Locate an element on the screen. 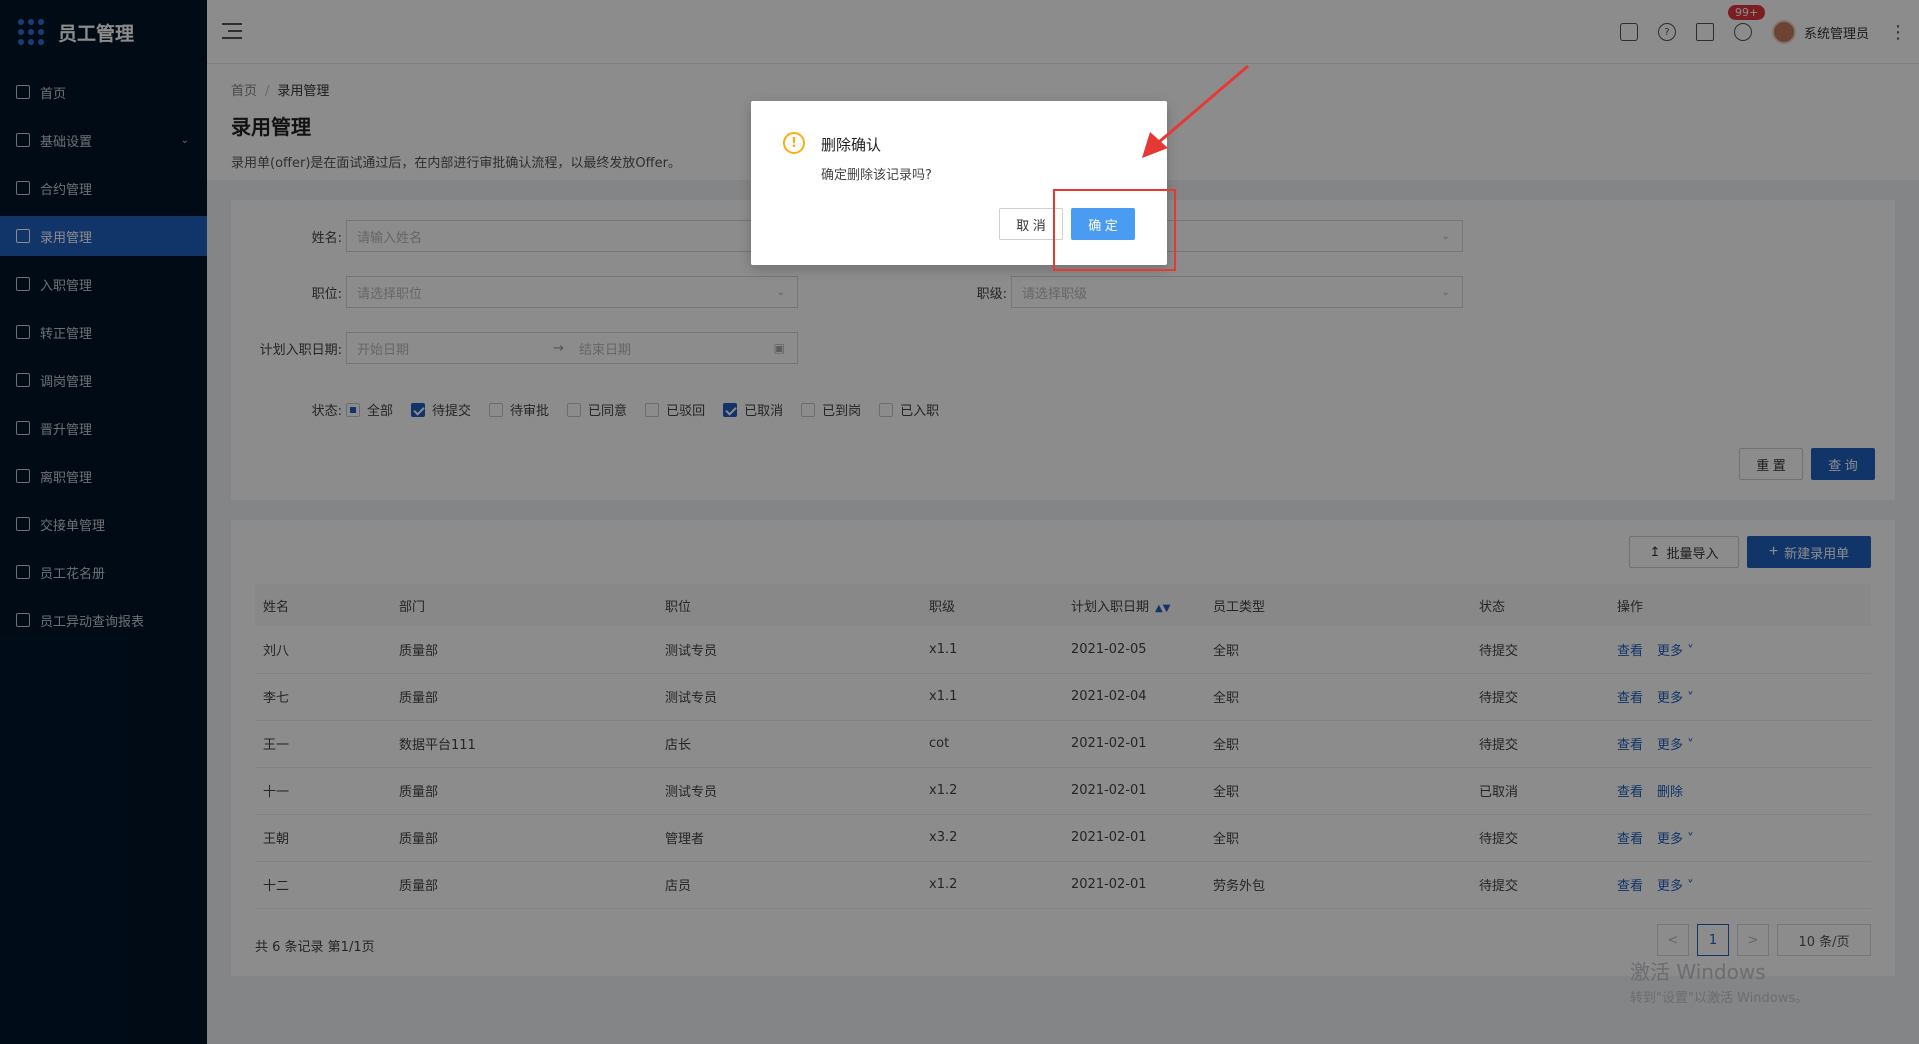 This screenshot has width=1919, height=1044. modal-title: 删除确认 is located at coordinates (851, 145).